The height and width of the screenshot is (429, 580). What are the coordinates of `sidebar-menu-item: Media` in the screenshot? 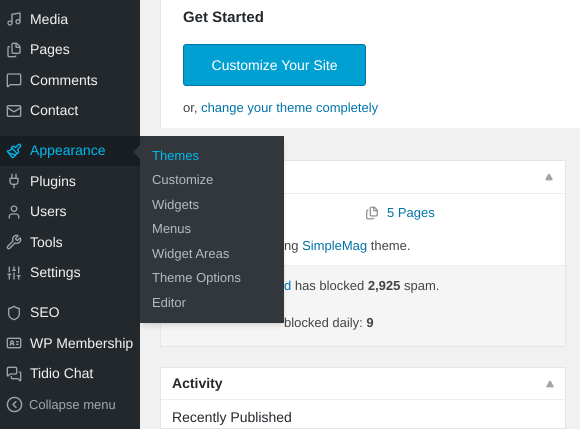 It's located at (70, 19).